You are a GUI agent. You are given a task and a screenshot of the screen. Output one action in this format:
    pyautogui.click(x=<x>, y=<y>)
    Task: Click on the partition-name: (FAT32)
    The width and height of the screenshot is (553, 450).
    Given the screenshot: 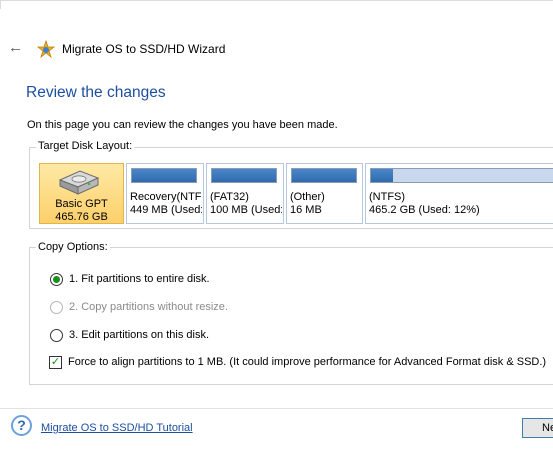 What is the action you would take?
    pyautogui.click(x=229, y=197)
    